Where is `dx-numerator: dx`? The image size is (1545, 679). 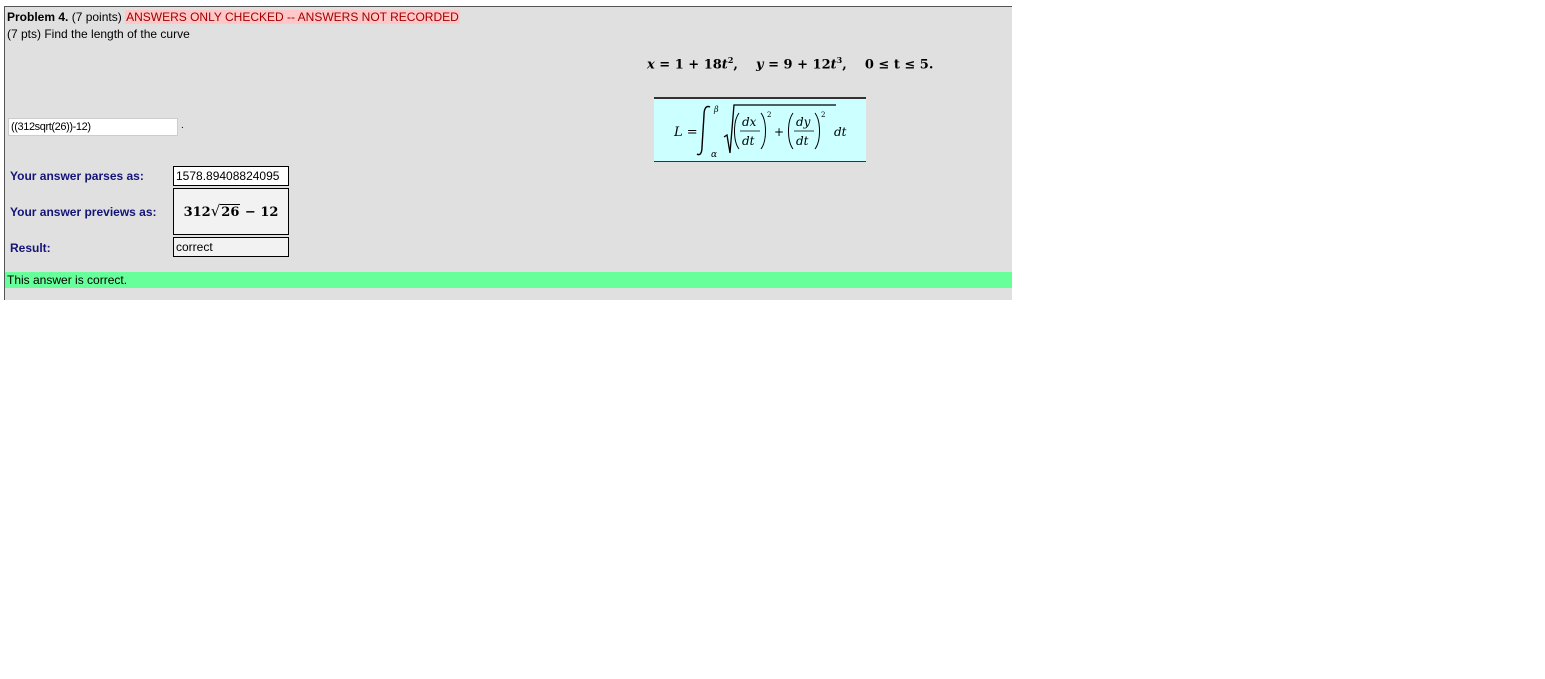
dx-numerator: dx is located at coordinates (749, 122).